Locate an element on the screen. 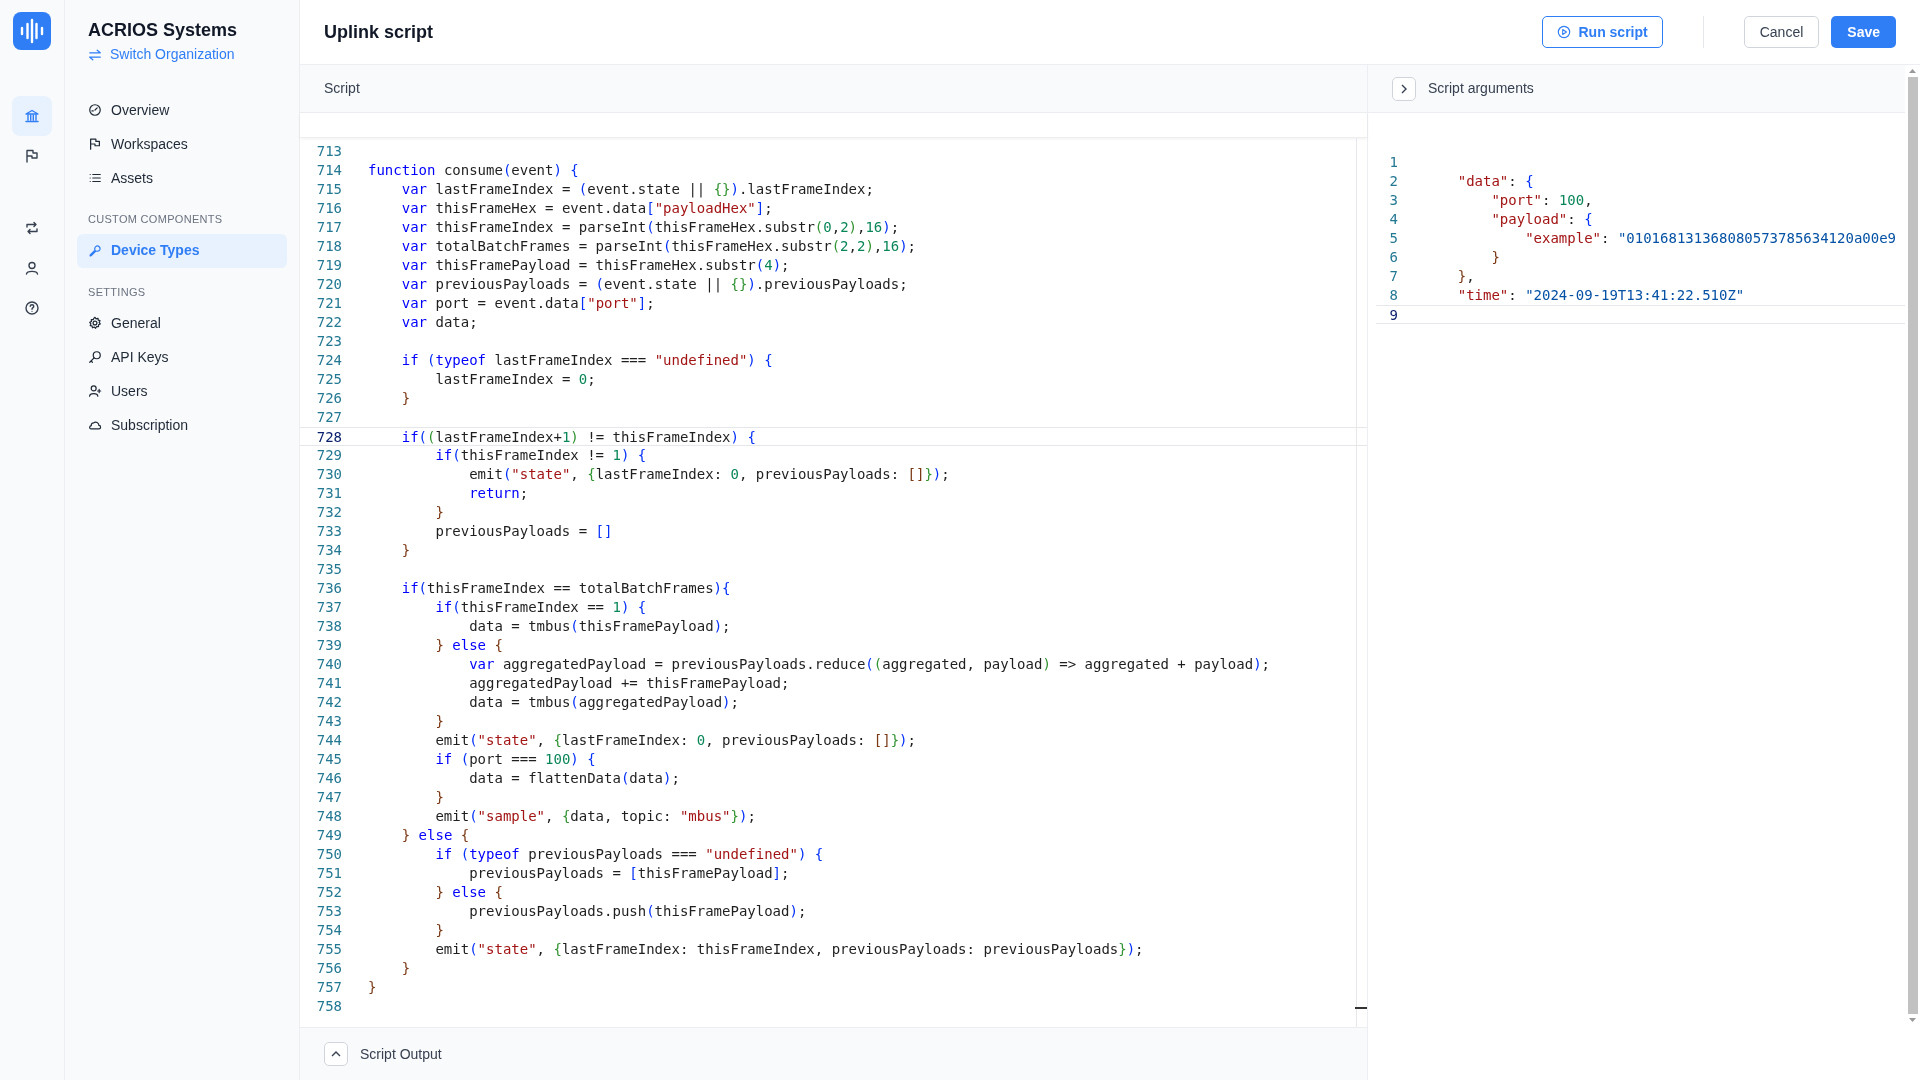 Image resolution: width=1920 pixels, height=1080 pixels. line-number: 751 is located at coordinates (329, 873).